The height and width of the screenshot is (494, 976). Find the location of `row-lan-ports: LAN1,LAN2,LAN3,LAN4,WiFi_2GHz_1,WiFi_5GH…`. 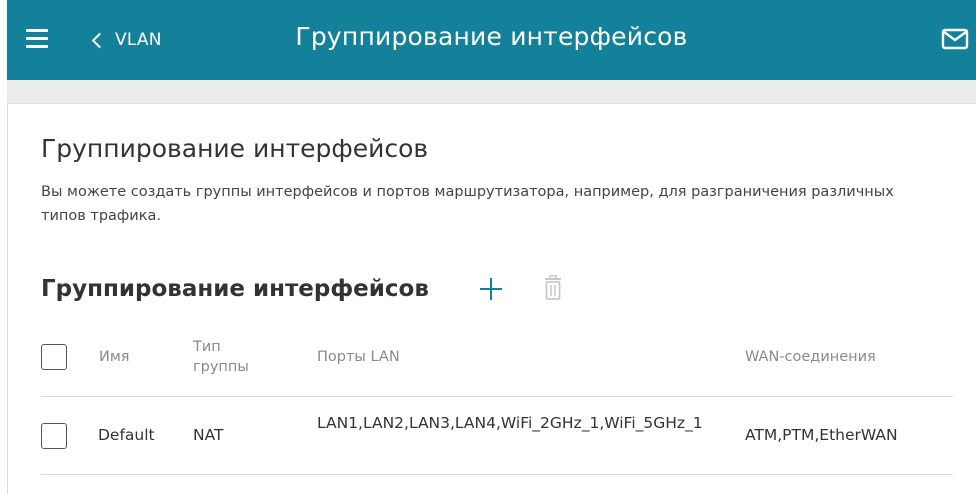

row-lan-ports: LAN1,LAN2,LAN3,LAN4,WiFi_2GHz_1,WiFi_5GH… is located at coordinates (510, 423).